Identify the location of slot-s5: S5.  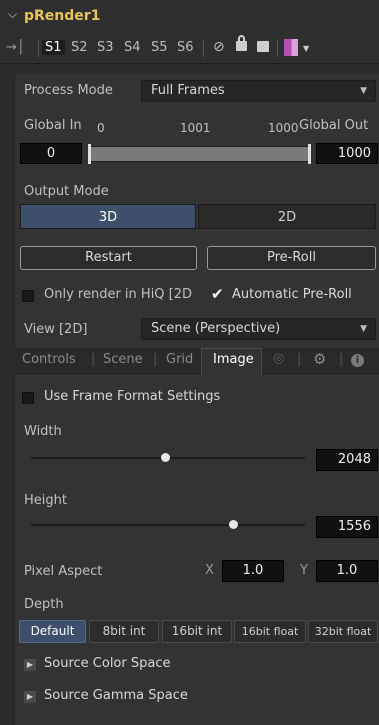
(159, 47).